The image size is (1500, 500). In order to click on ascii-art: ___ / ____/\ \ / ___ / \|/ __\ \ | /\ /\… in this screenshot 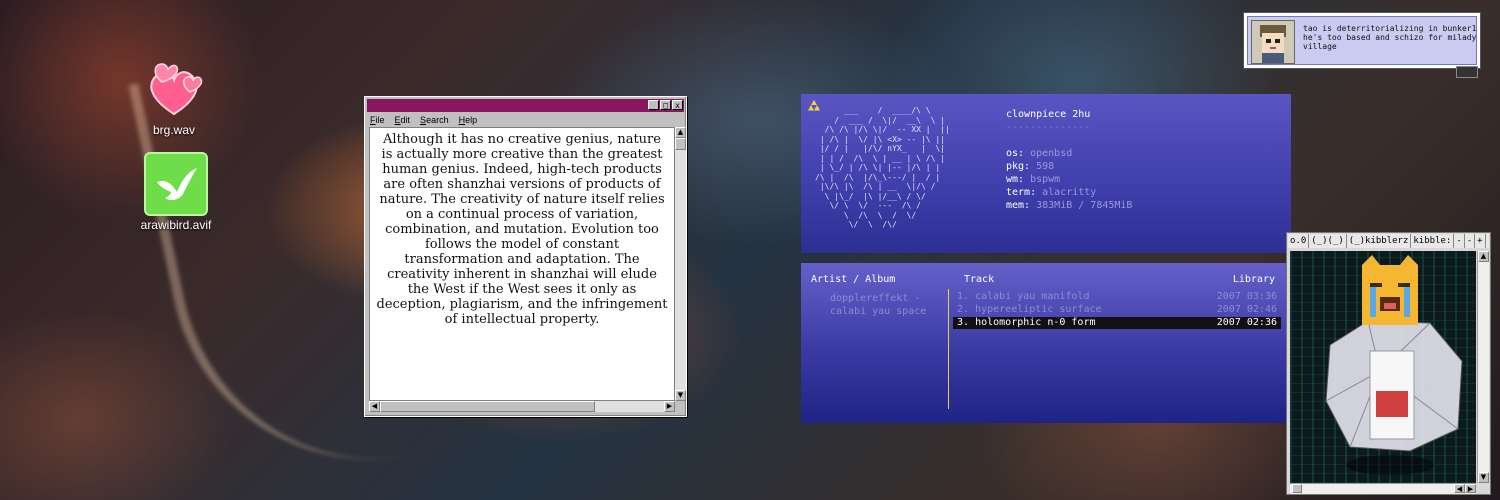, I will do `click(882, 167)`.